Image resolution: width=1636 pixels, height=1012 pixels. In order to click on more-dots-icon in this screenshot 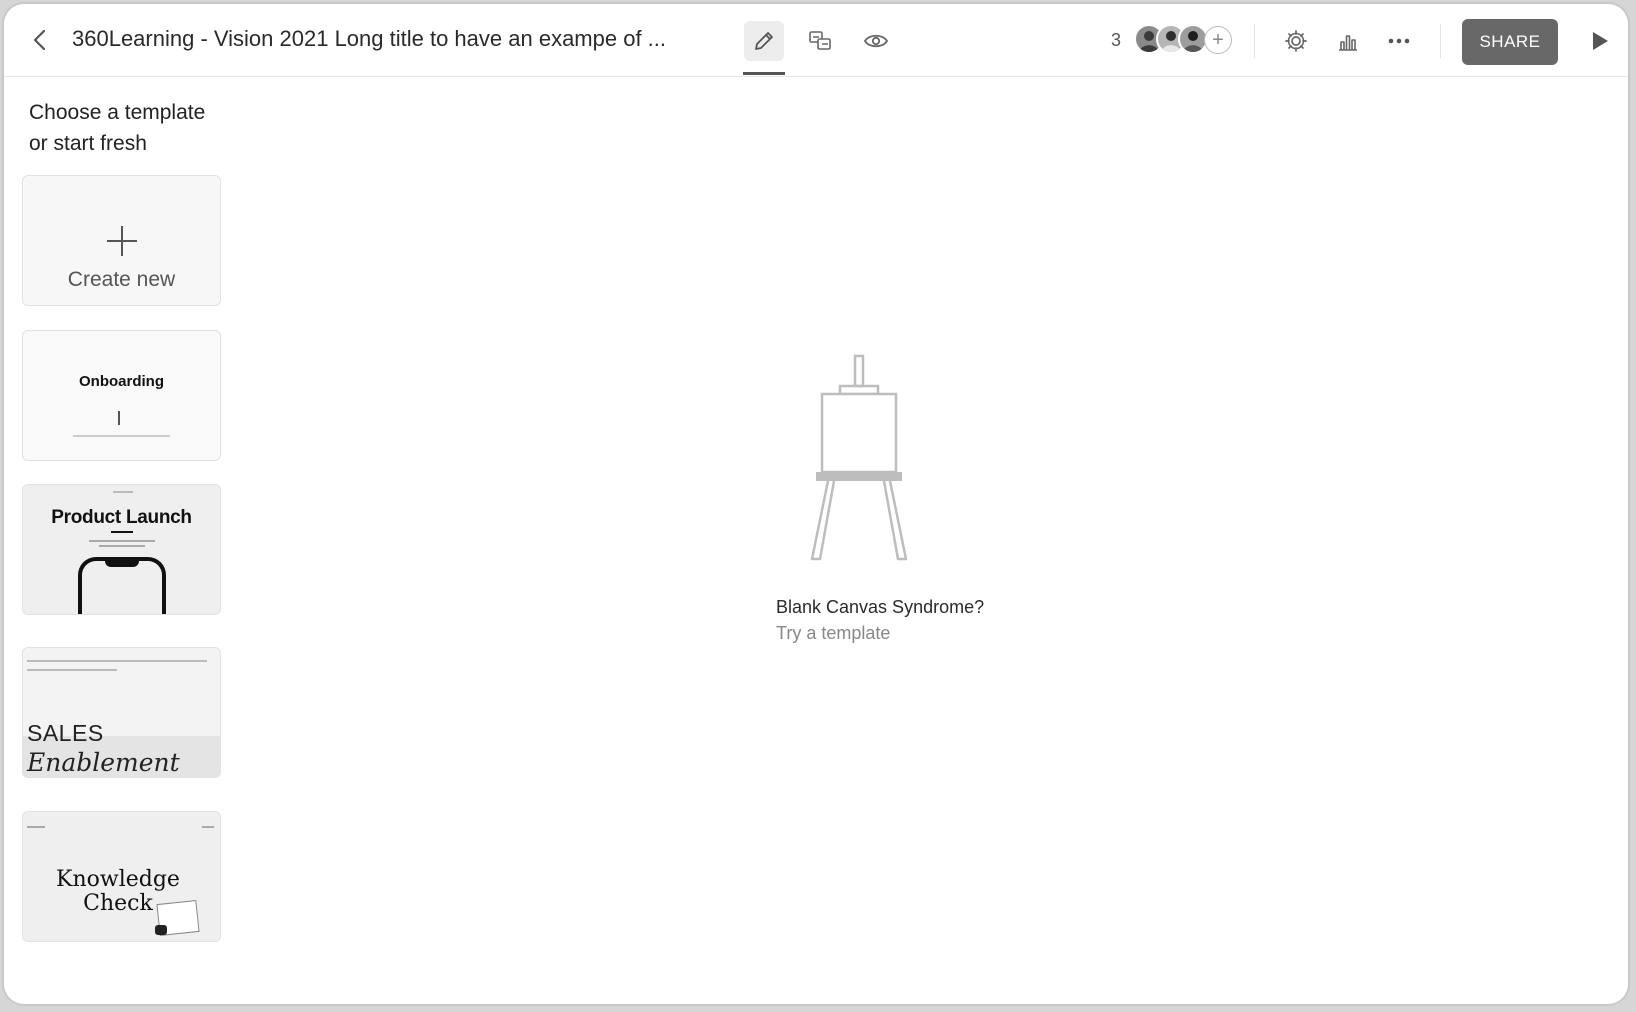, I will do `click(1399, 41)`.